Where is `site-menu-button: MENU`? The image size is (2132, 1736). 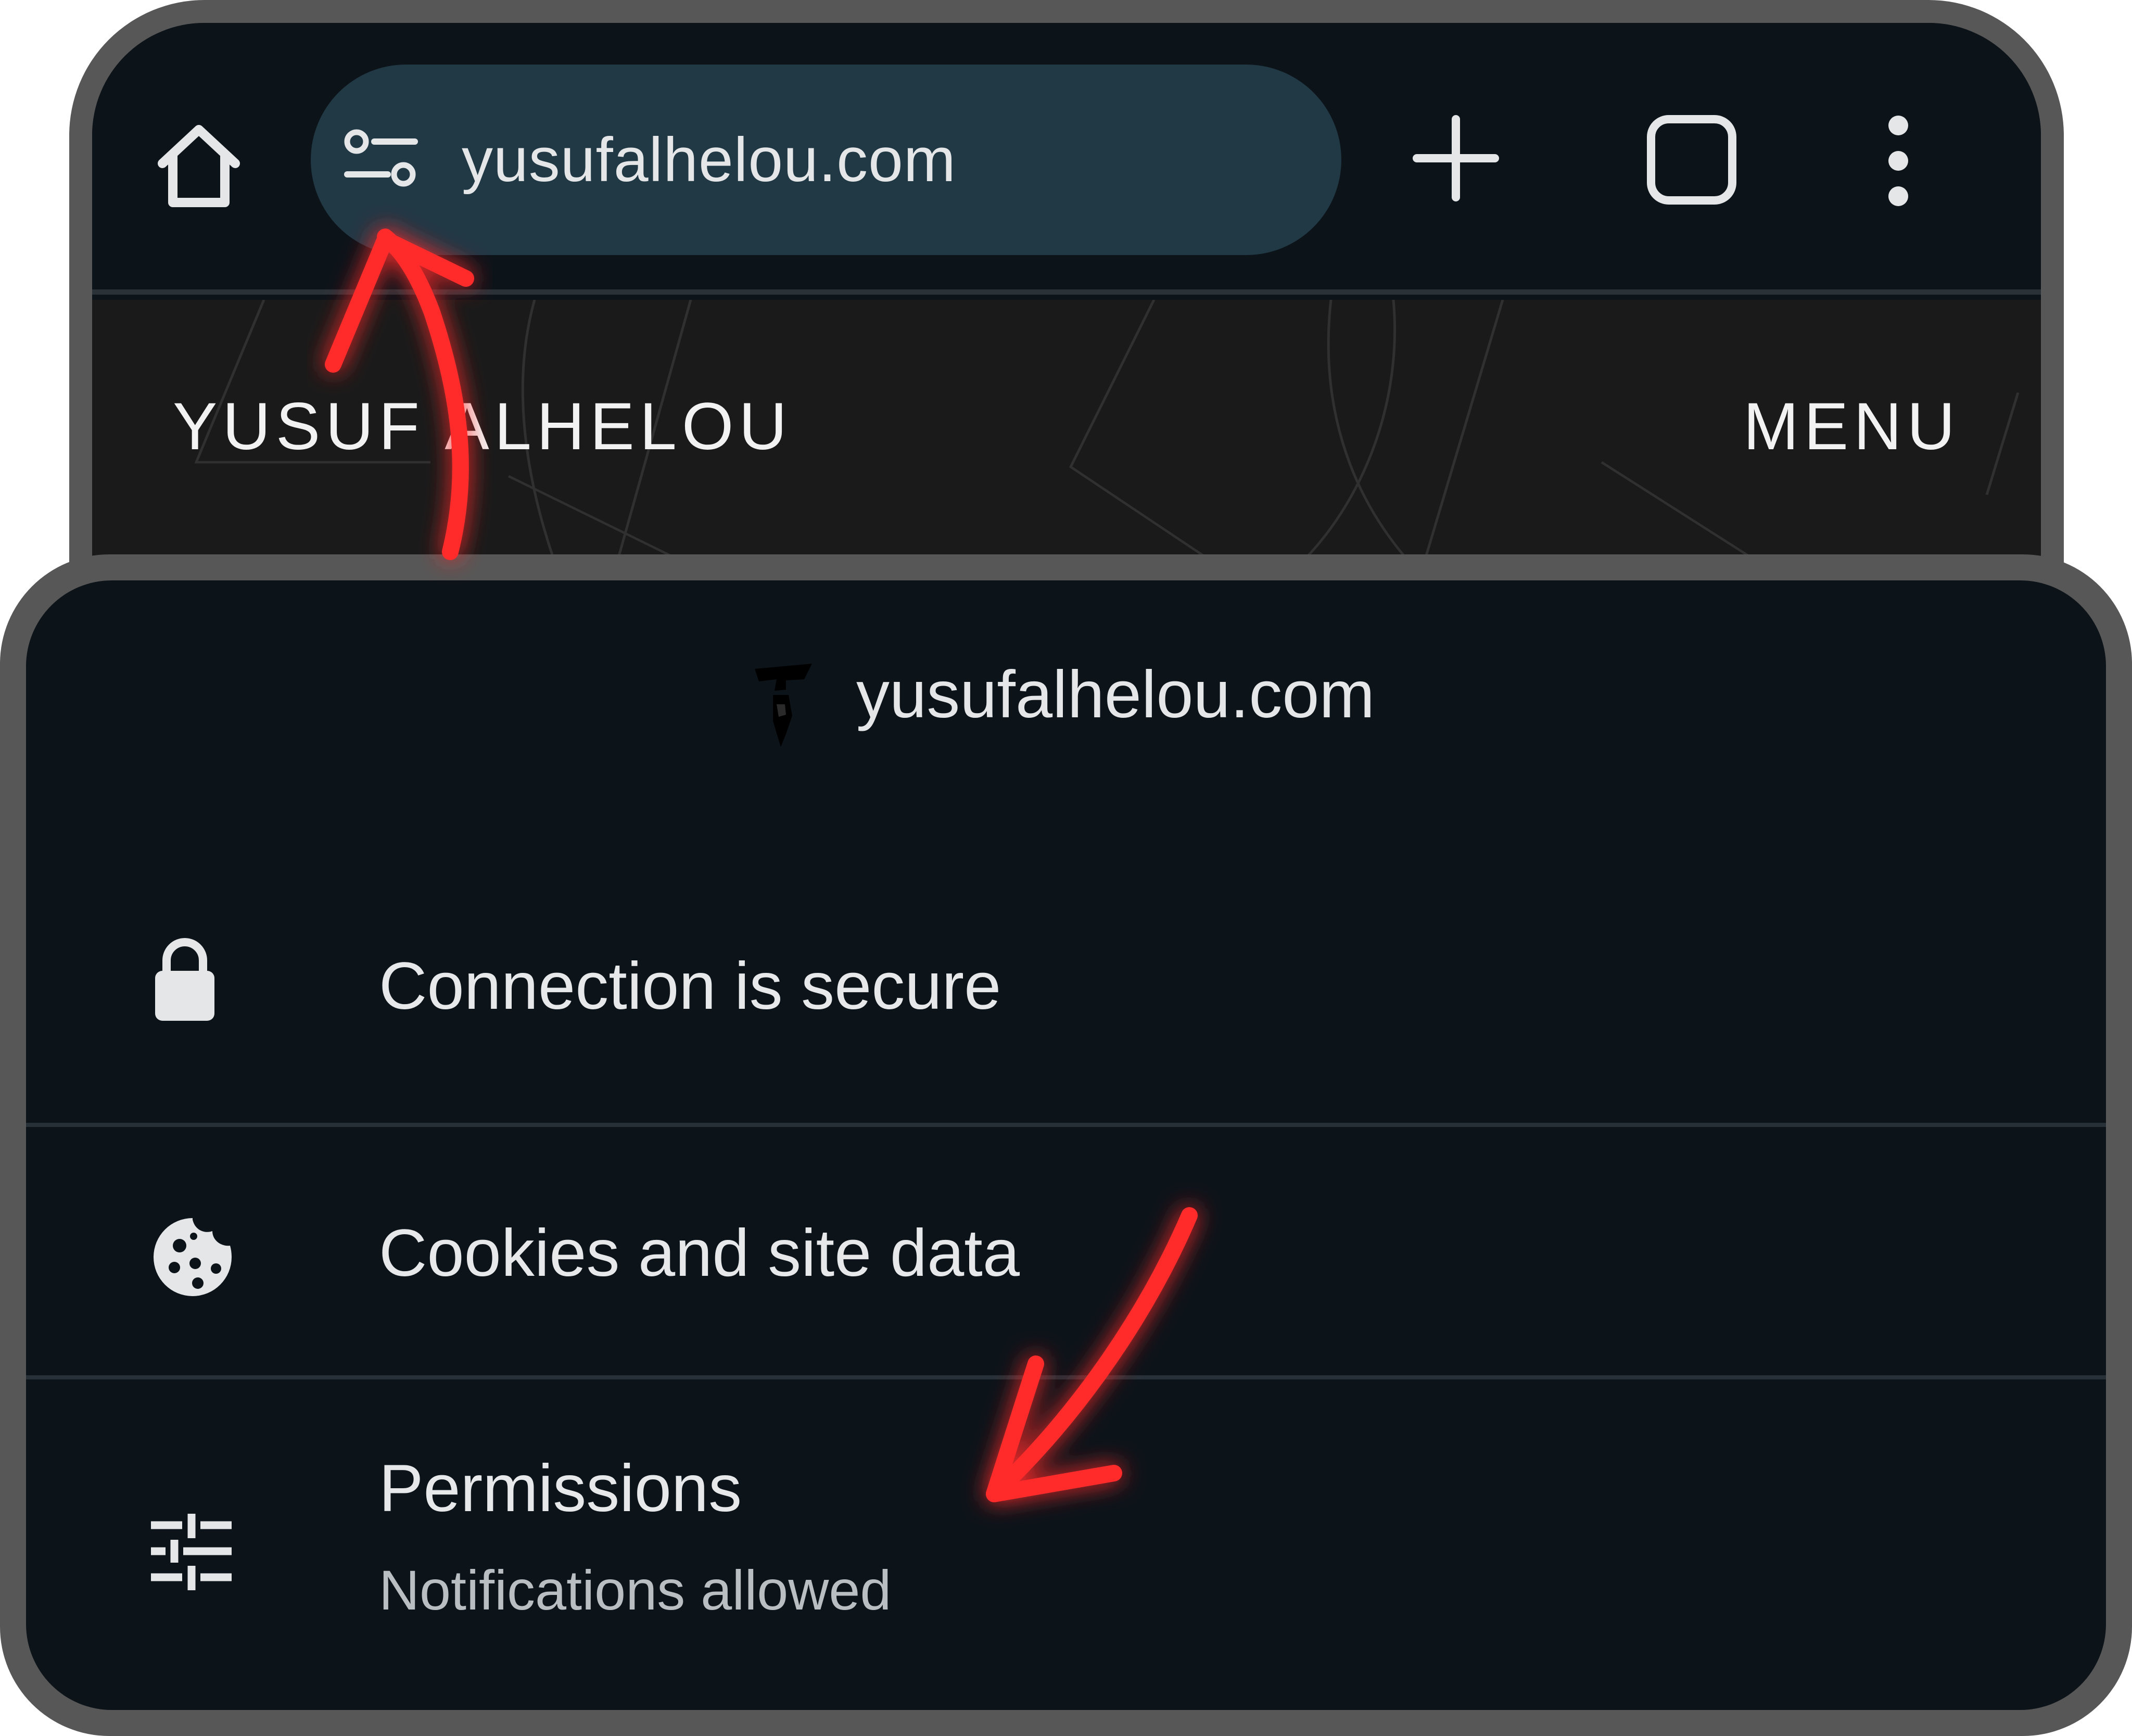 site-menu-button: MENU is located at coordinates (1851, 426).